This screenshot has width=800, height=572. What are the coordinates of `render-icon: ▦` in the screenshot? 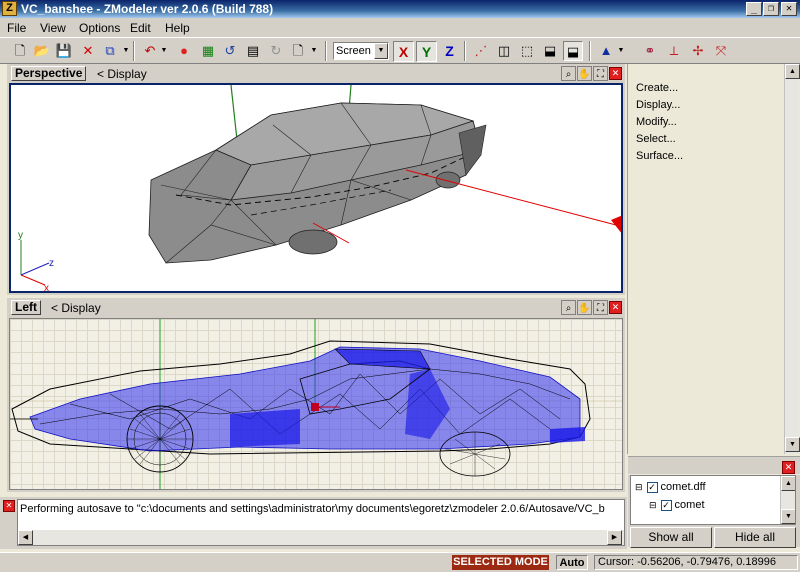 It's located at (208, 51).